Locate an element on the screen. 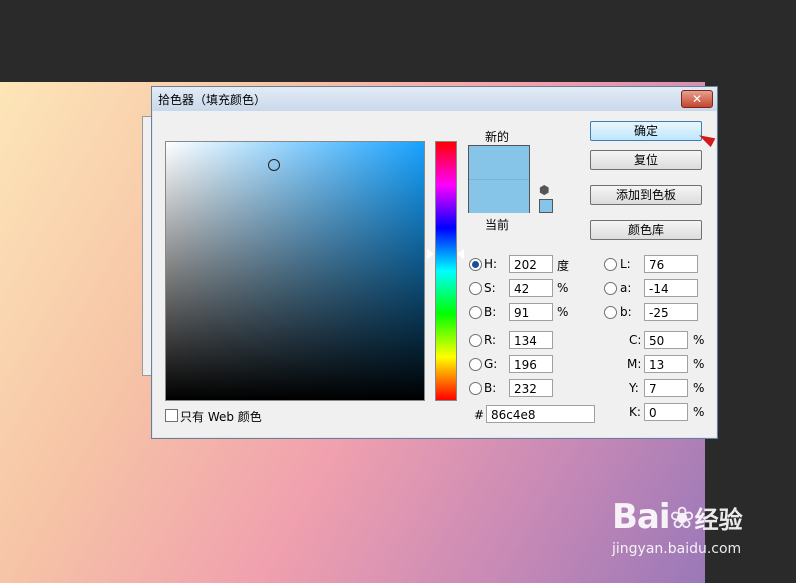  hex-input: 86c4e8 is located at coordinates (540, 414).